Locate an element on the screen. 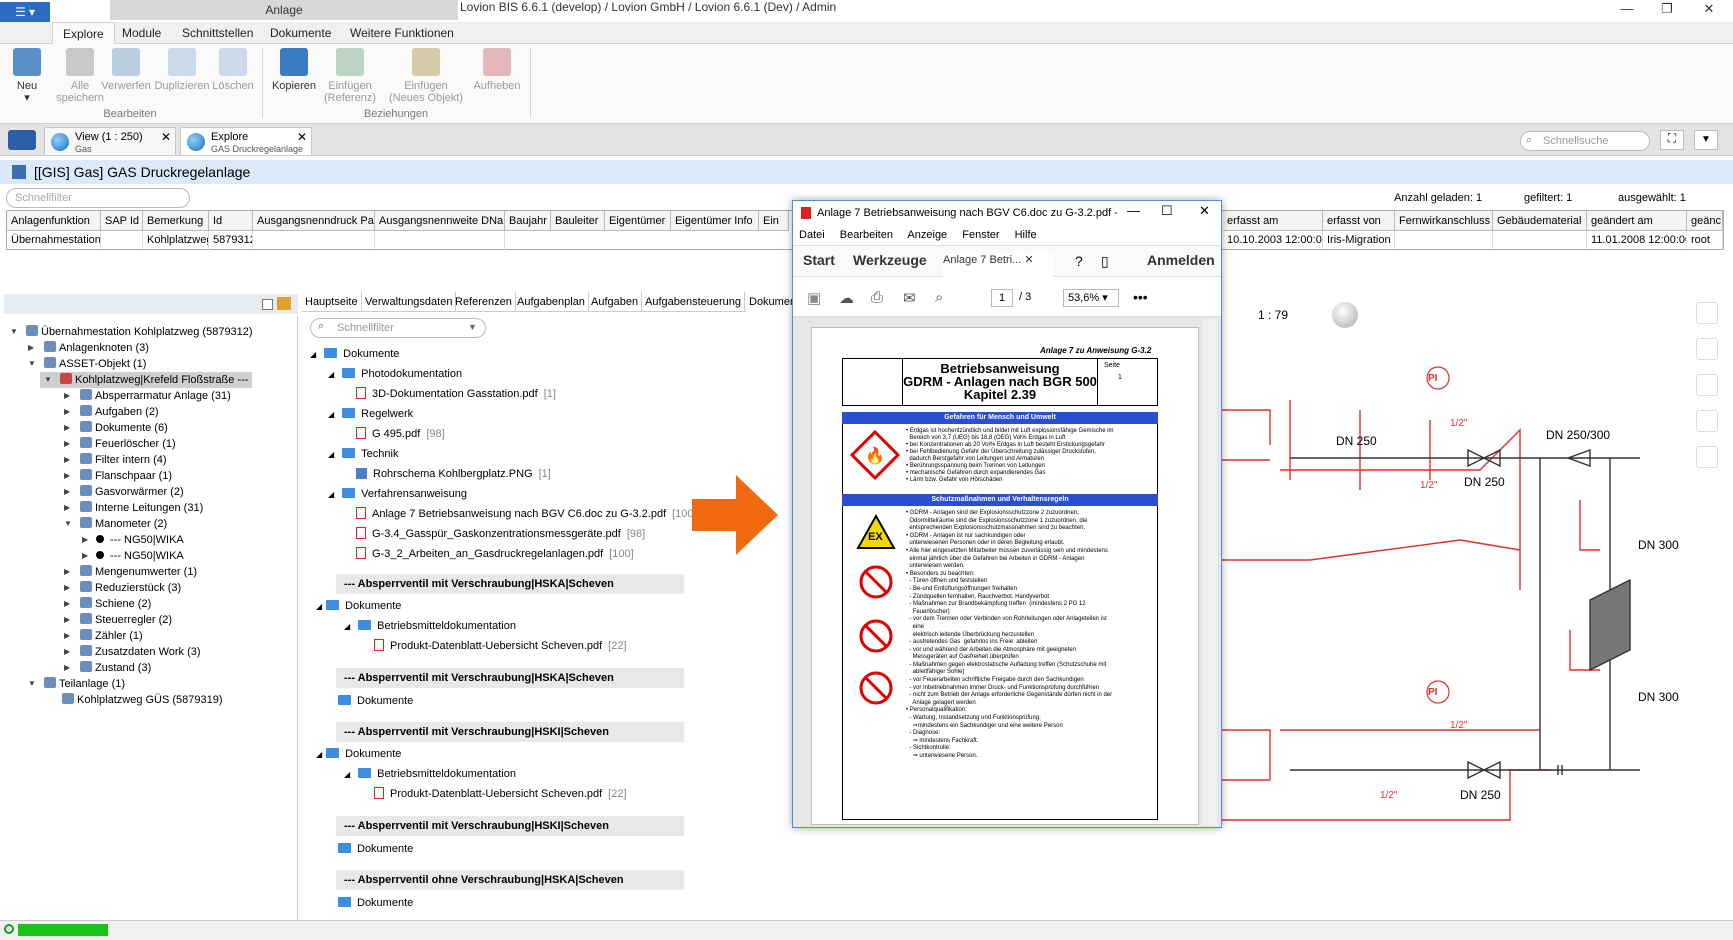 The width and height of the screenshot is (1733, 940). layer-icon is located at coordinates (1707, 313).